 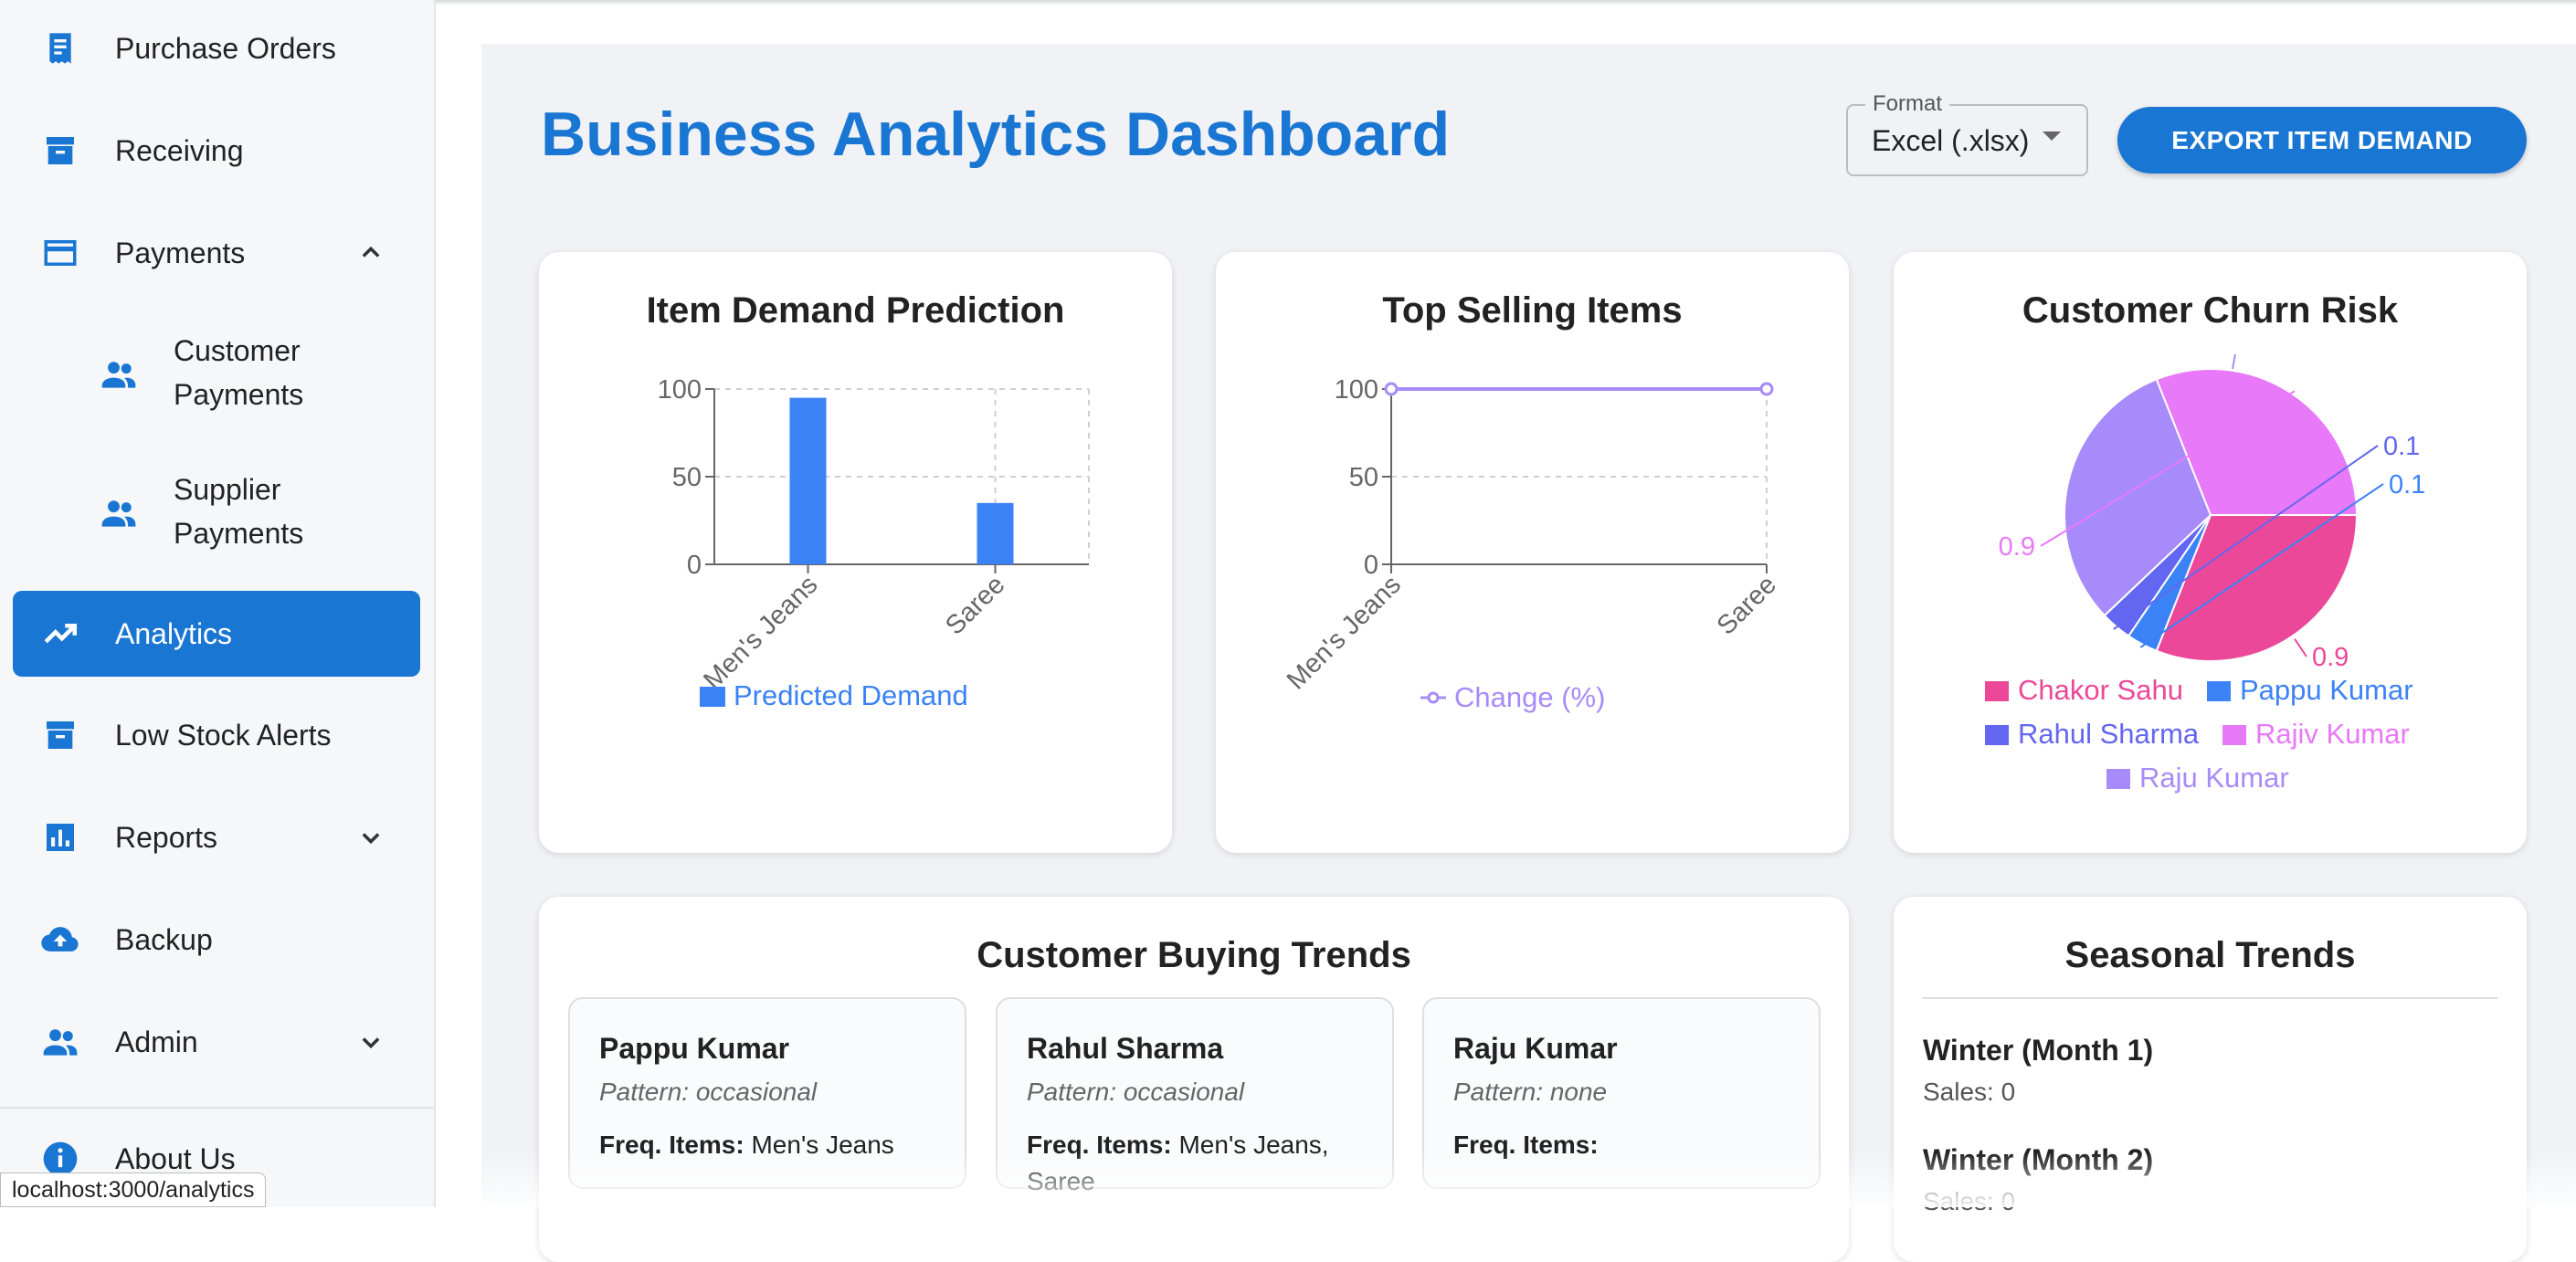 I want to click on bar, so click(x=808, y=480).